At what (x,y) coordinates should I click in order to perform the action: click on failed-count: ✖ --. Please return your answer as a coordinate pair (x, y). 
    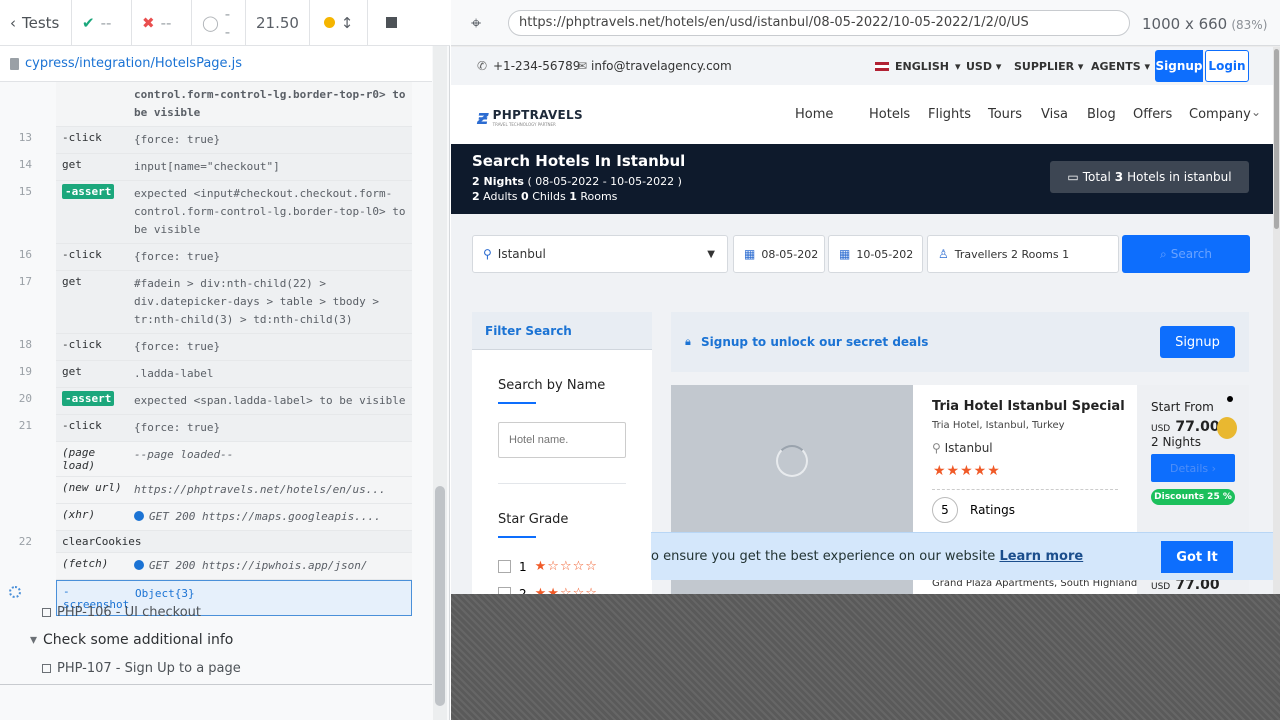
    Looking at the image, I should click on (162, 23).